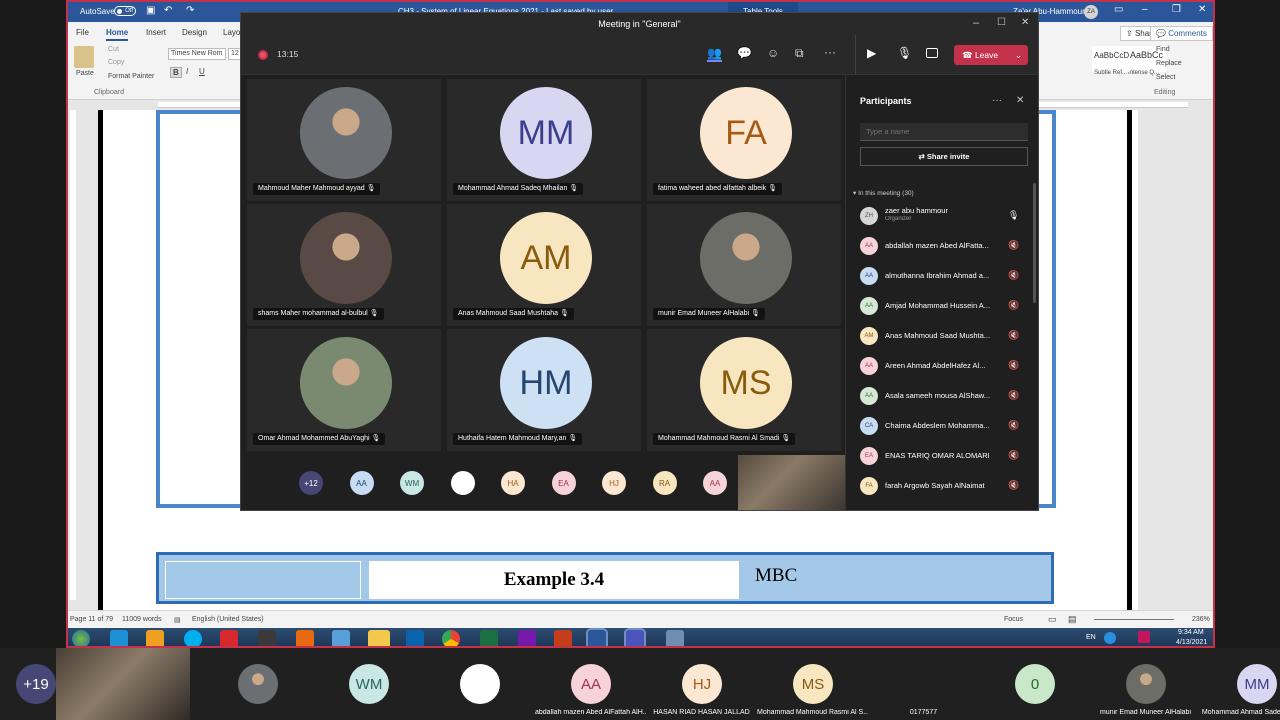 The image size is (1280, 720). What do you see at coordinates (614, 483) in the screenshot?
I see `strip-avatar: HJ` at bounding box center [614, 483].